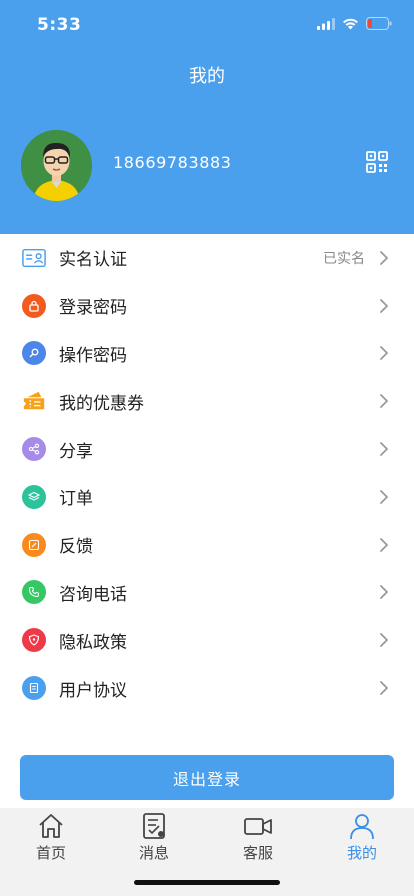  Describe the element at coordinates (207, 25) in the screenshot. I see `status-bar: 5:33` at that location.